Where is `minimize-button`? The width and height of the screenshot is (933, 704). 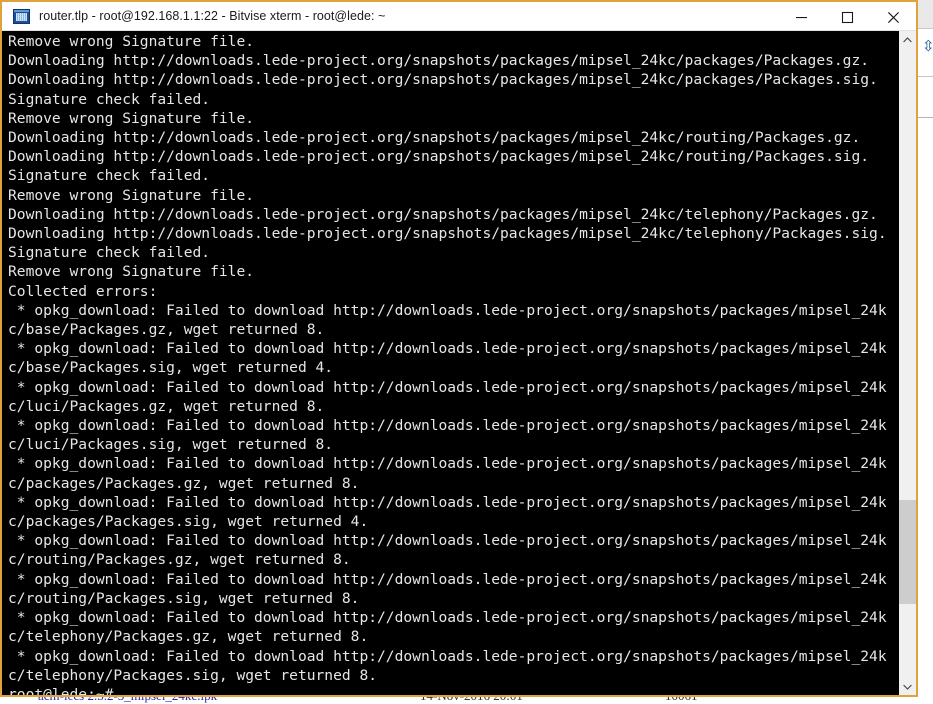 minimize-button is located at coordinates (801, 17).